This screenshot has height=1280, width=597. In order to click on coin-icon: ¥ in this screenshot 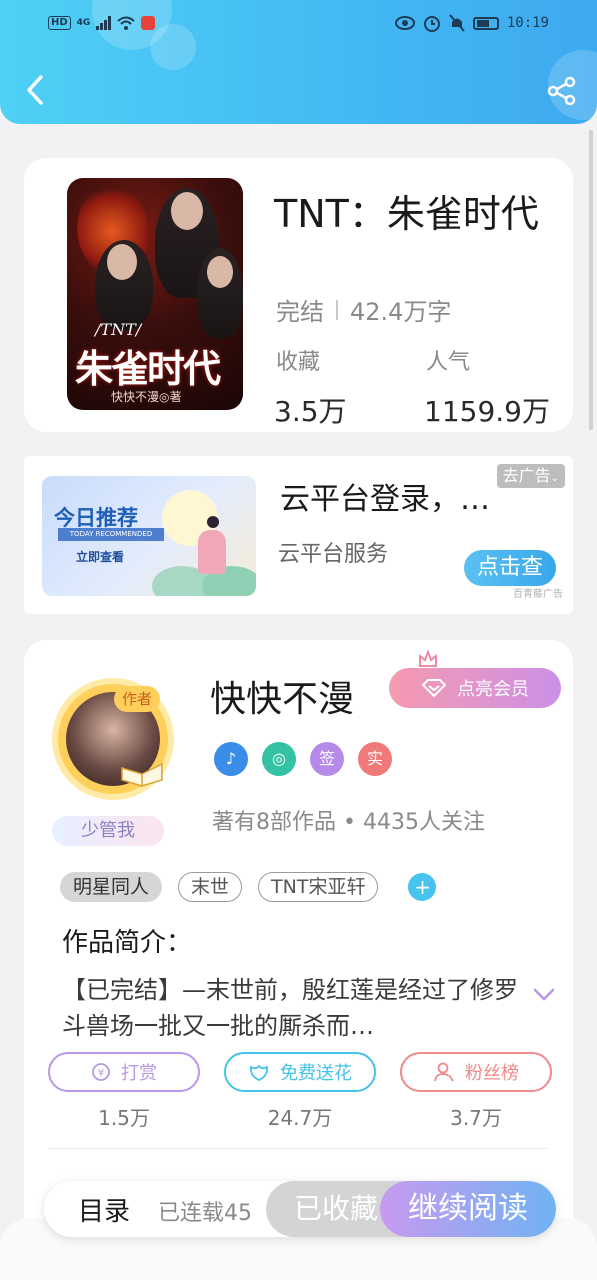, I will do `click(101, 1072)`.